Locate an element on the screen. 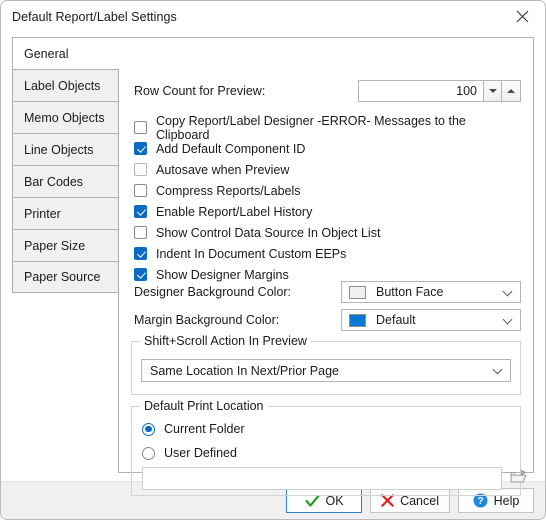  tab-label: Printer is located at coordinates (42, 213).